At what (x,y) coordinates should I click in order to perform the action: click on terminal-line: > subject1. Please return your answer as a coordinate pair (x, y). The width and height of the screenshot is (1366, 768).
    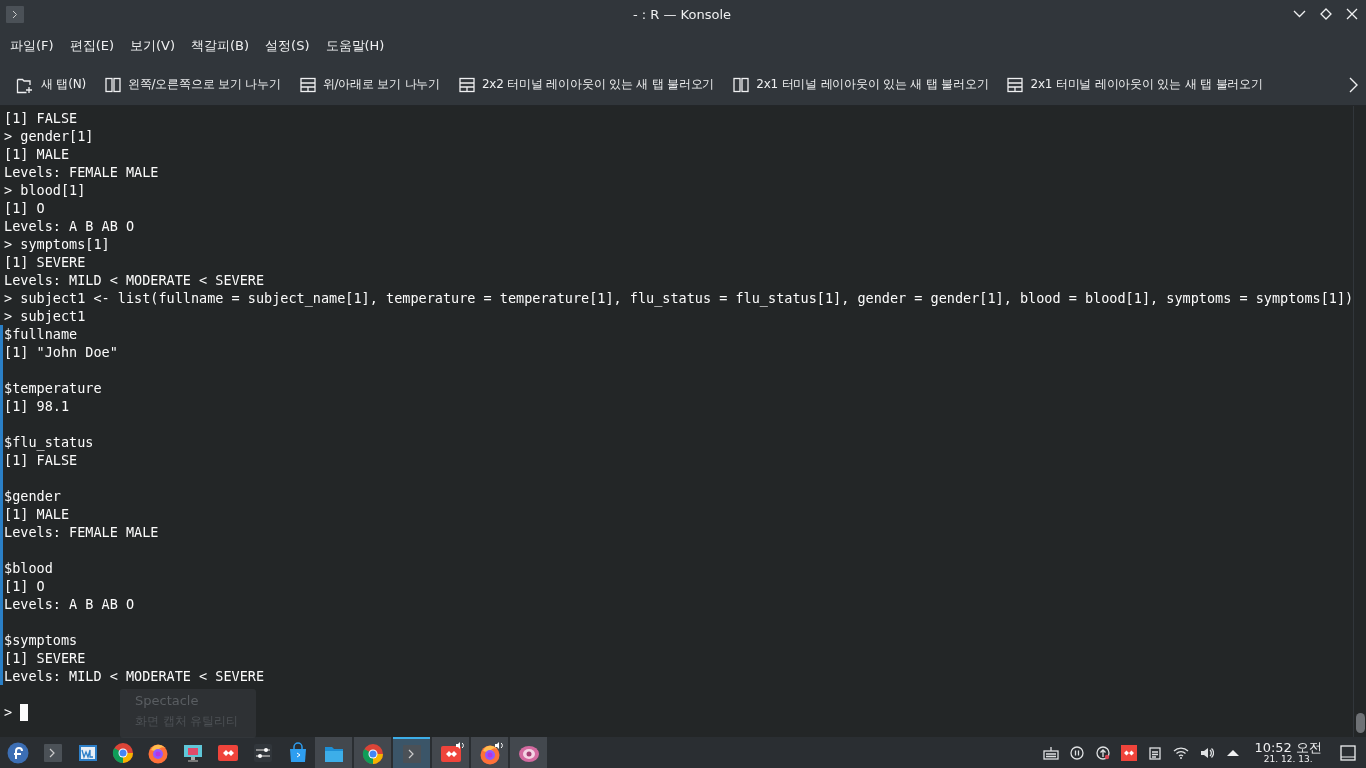
    Looking at the image, I should click on (44, 316).